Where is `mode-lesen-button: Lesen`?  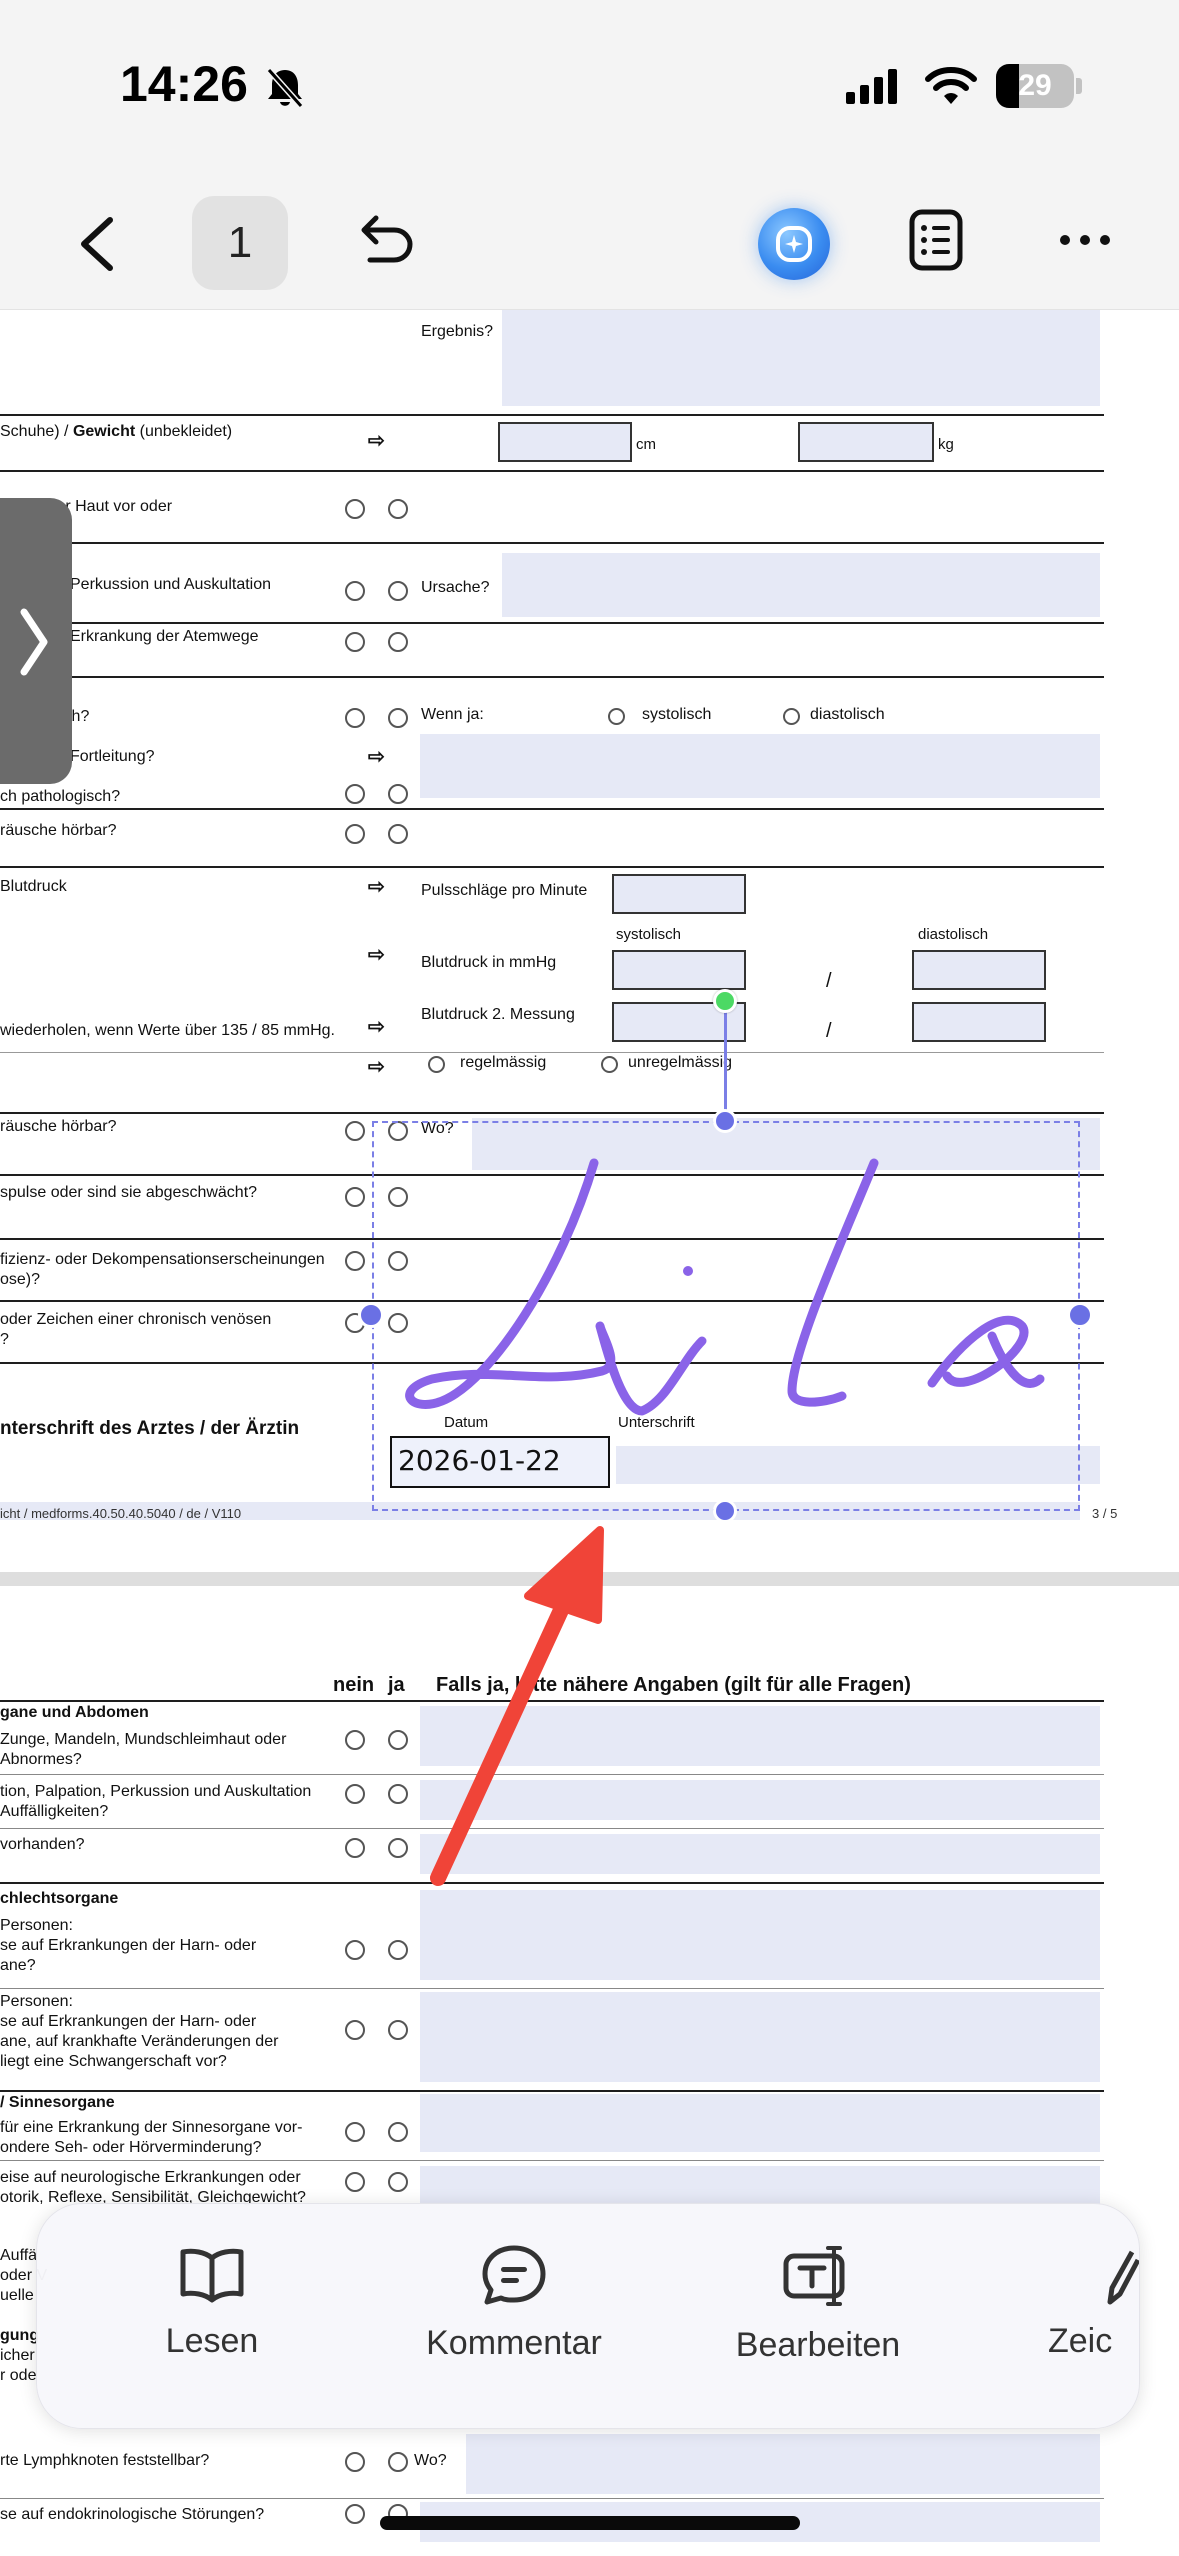
mode-lesen-button: Lesen is located at coordinates (212, 2302).